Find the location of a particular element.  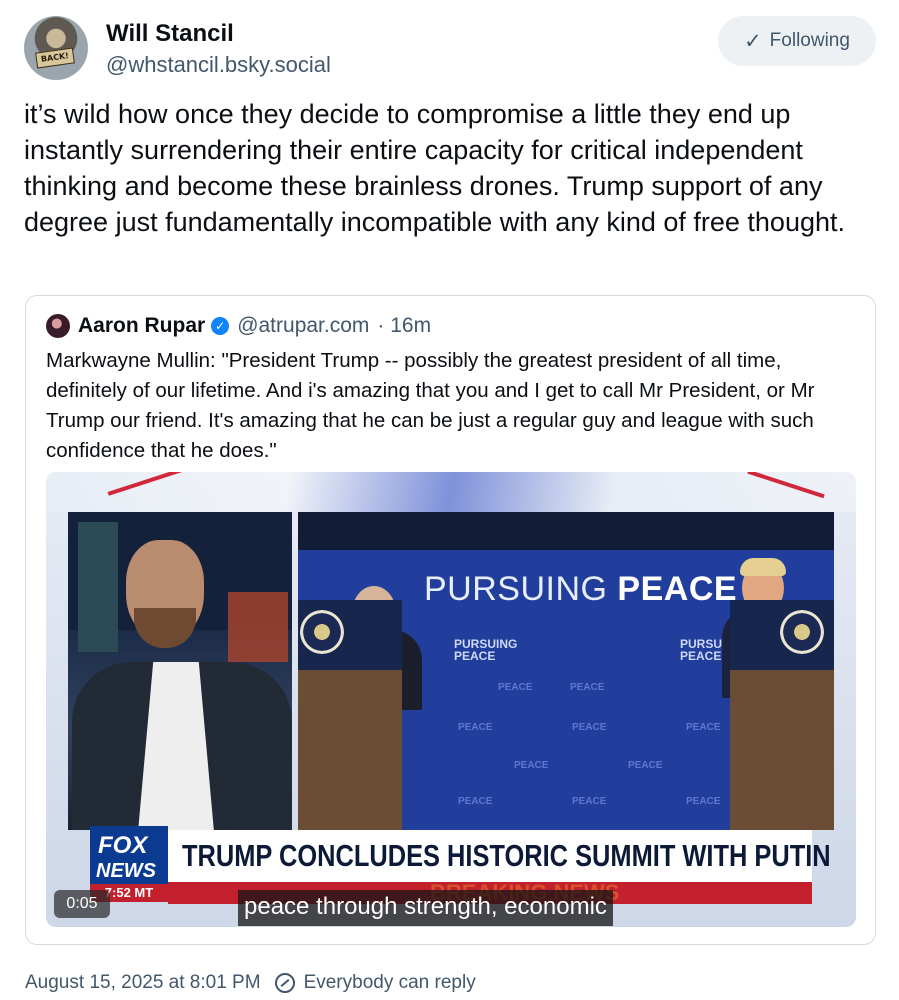

post-date: August 15, 2025 at 8:01 PM is located at coordinates (143, 983).